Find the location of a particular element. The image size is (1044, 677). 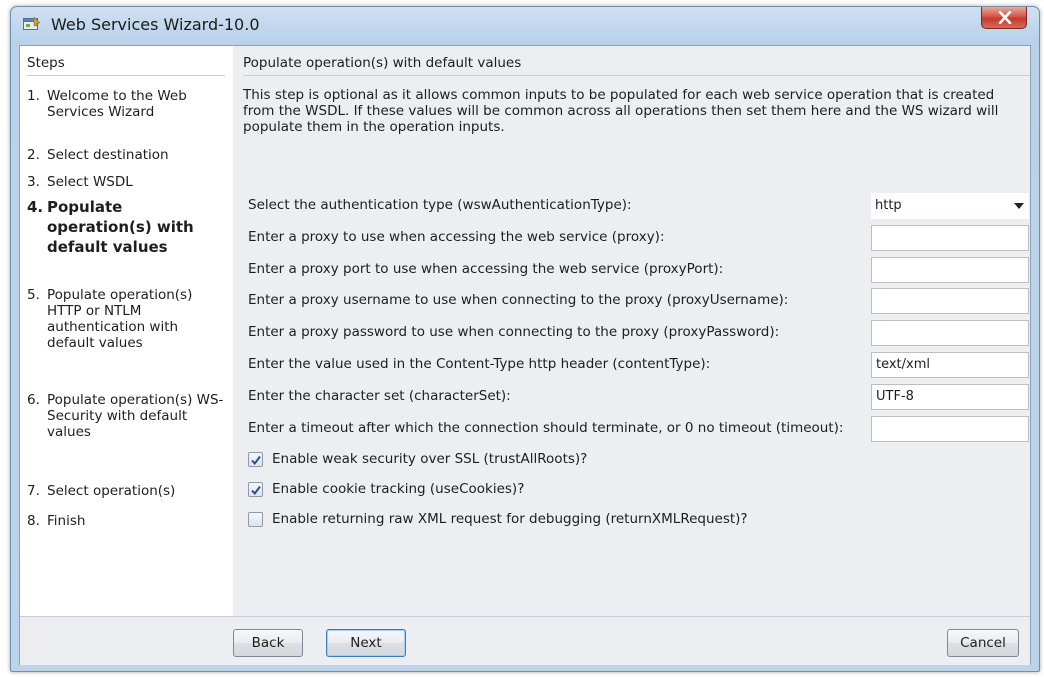

cancel-button: Cancel is located at coordinates (983, 643).